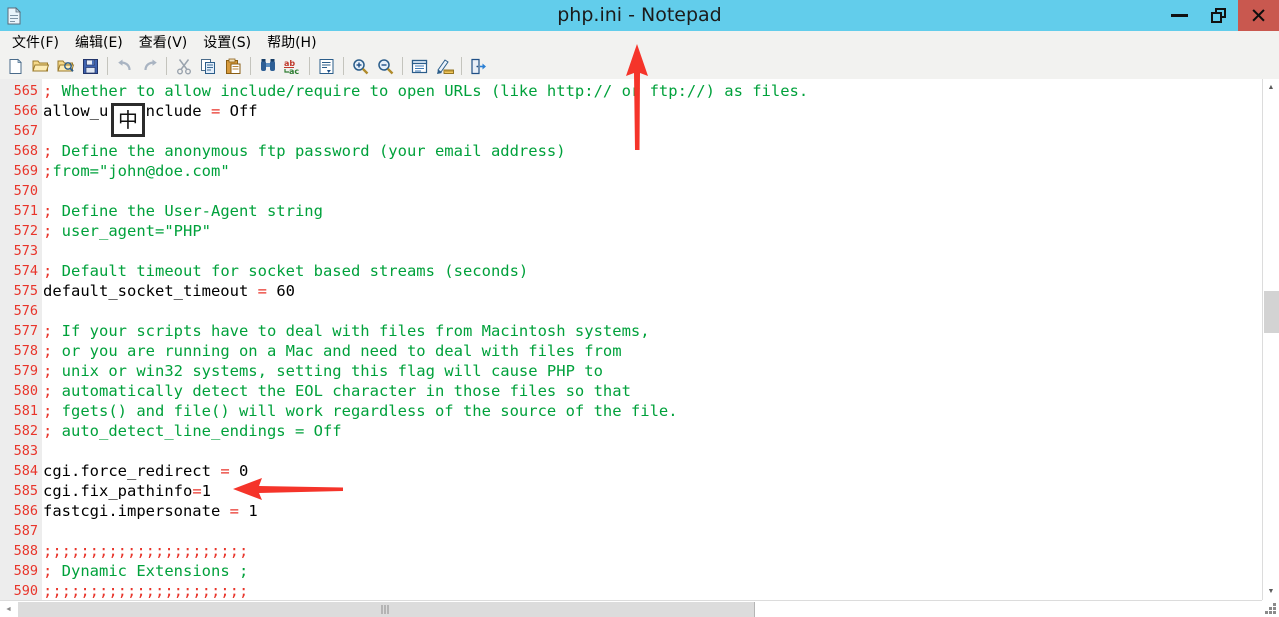 The image size is (1279, 617). I want to click on horizontal-scroll-thumb, so click(386, 609).